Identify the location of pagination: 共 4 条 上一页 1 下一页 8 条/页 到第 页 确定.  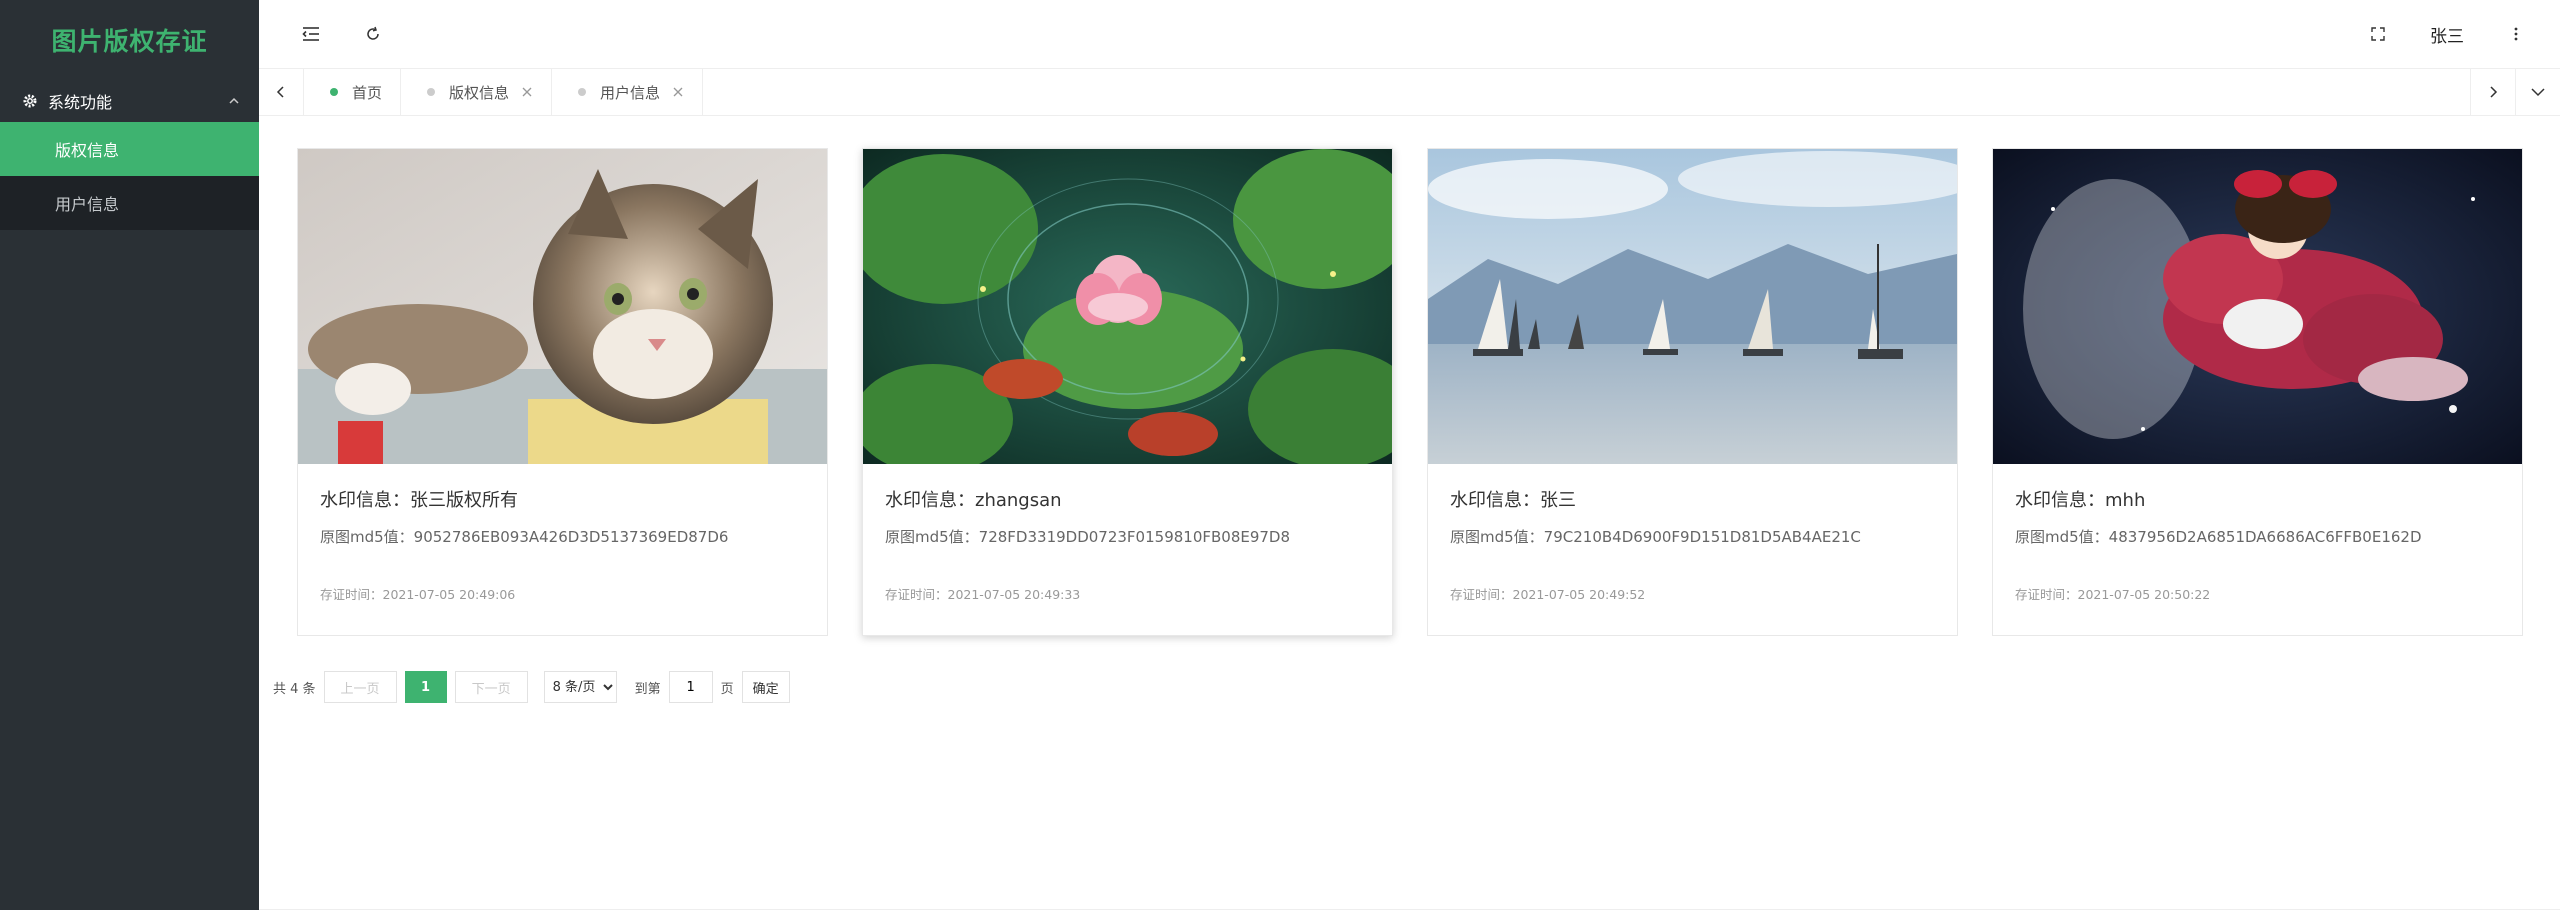
(1406, 687).